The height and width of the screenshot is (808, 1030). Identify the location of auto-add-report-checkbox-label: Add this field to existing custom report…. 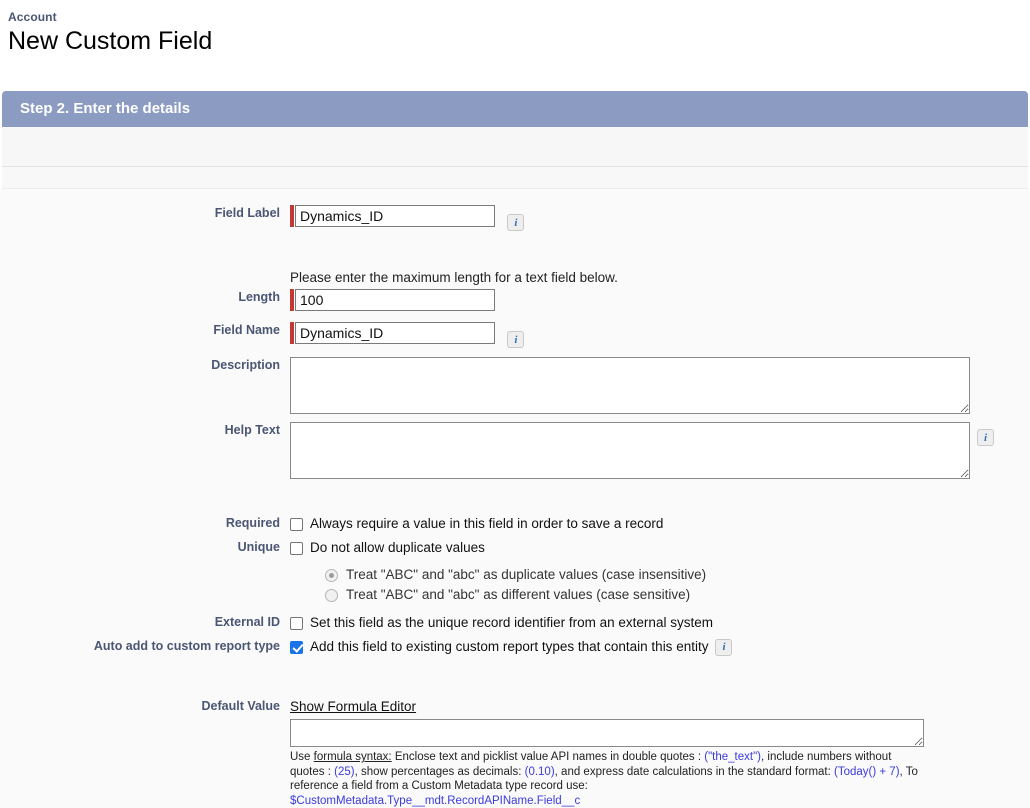
(509, 646).